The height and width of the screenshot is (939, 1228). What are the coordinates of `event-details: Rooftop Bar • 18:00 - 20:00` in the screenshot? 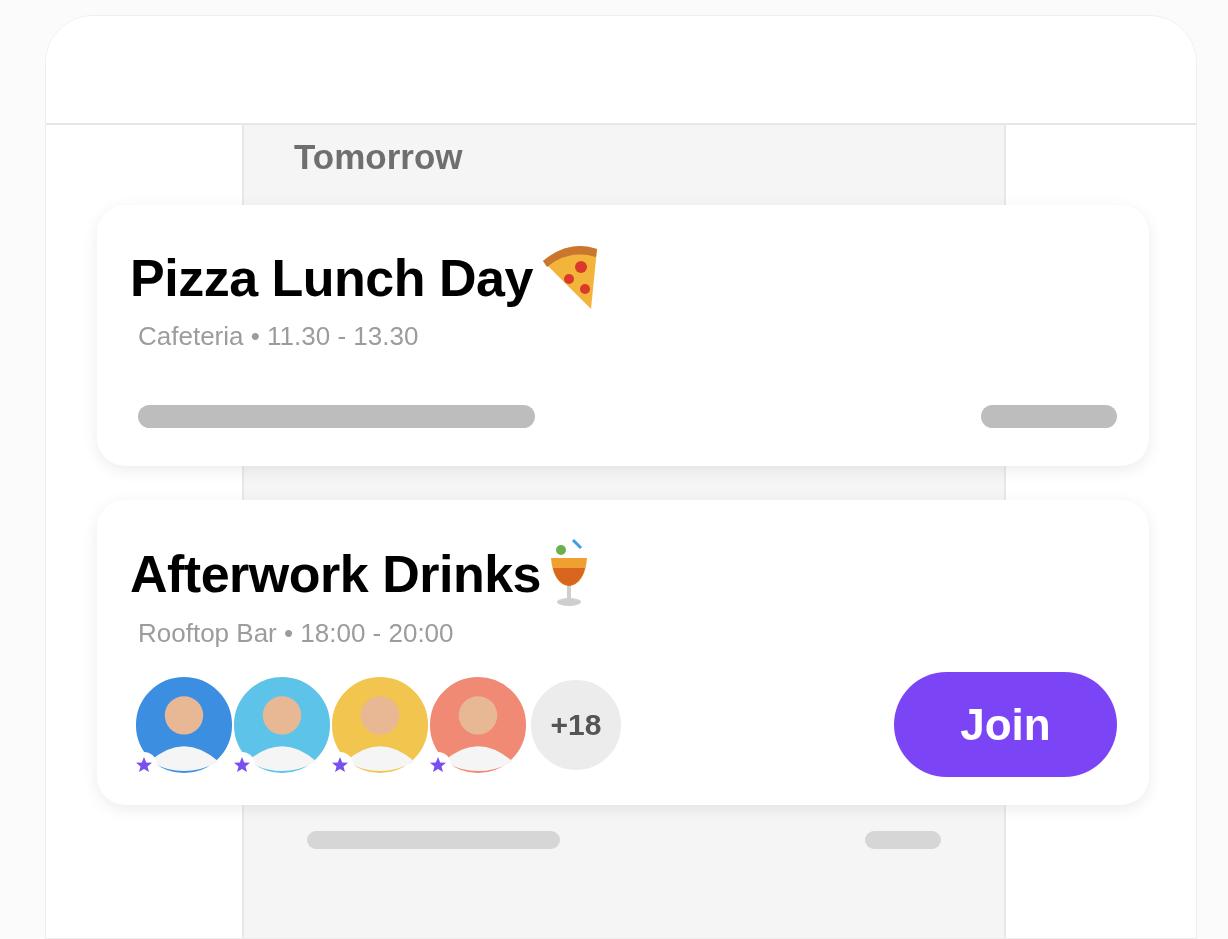 It's located at (296, 633).